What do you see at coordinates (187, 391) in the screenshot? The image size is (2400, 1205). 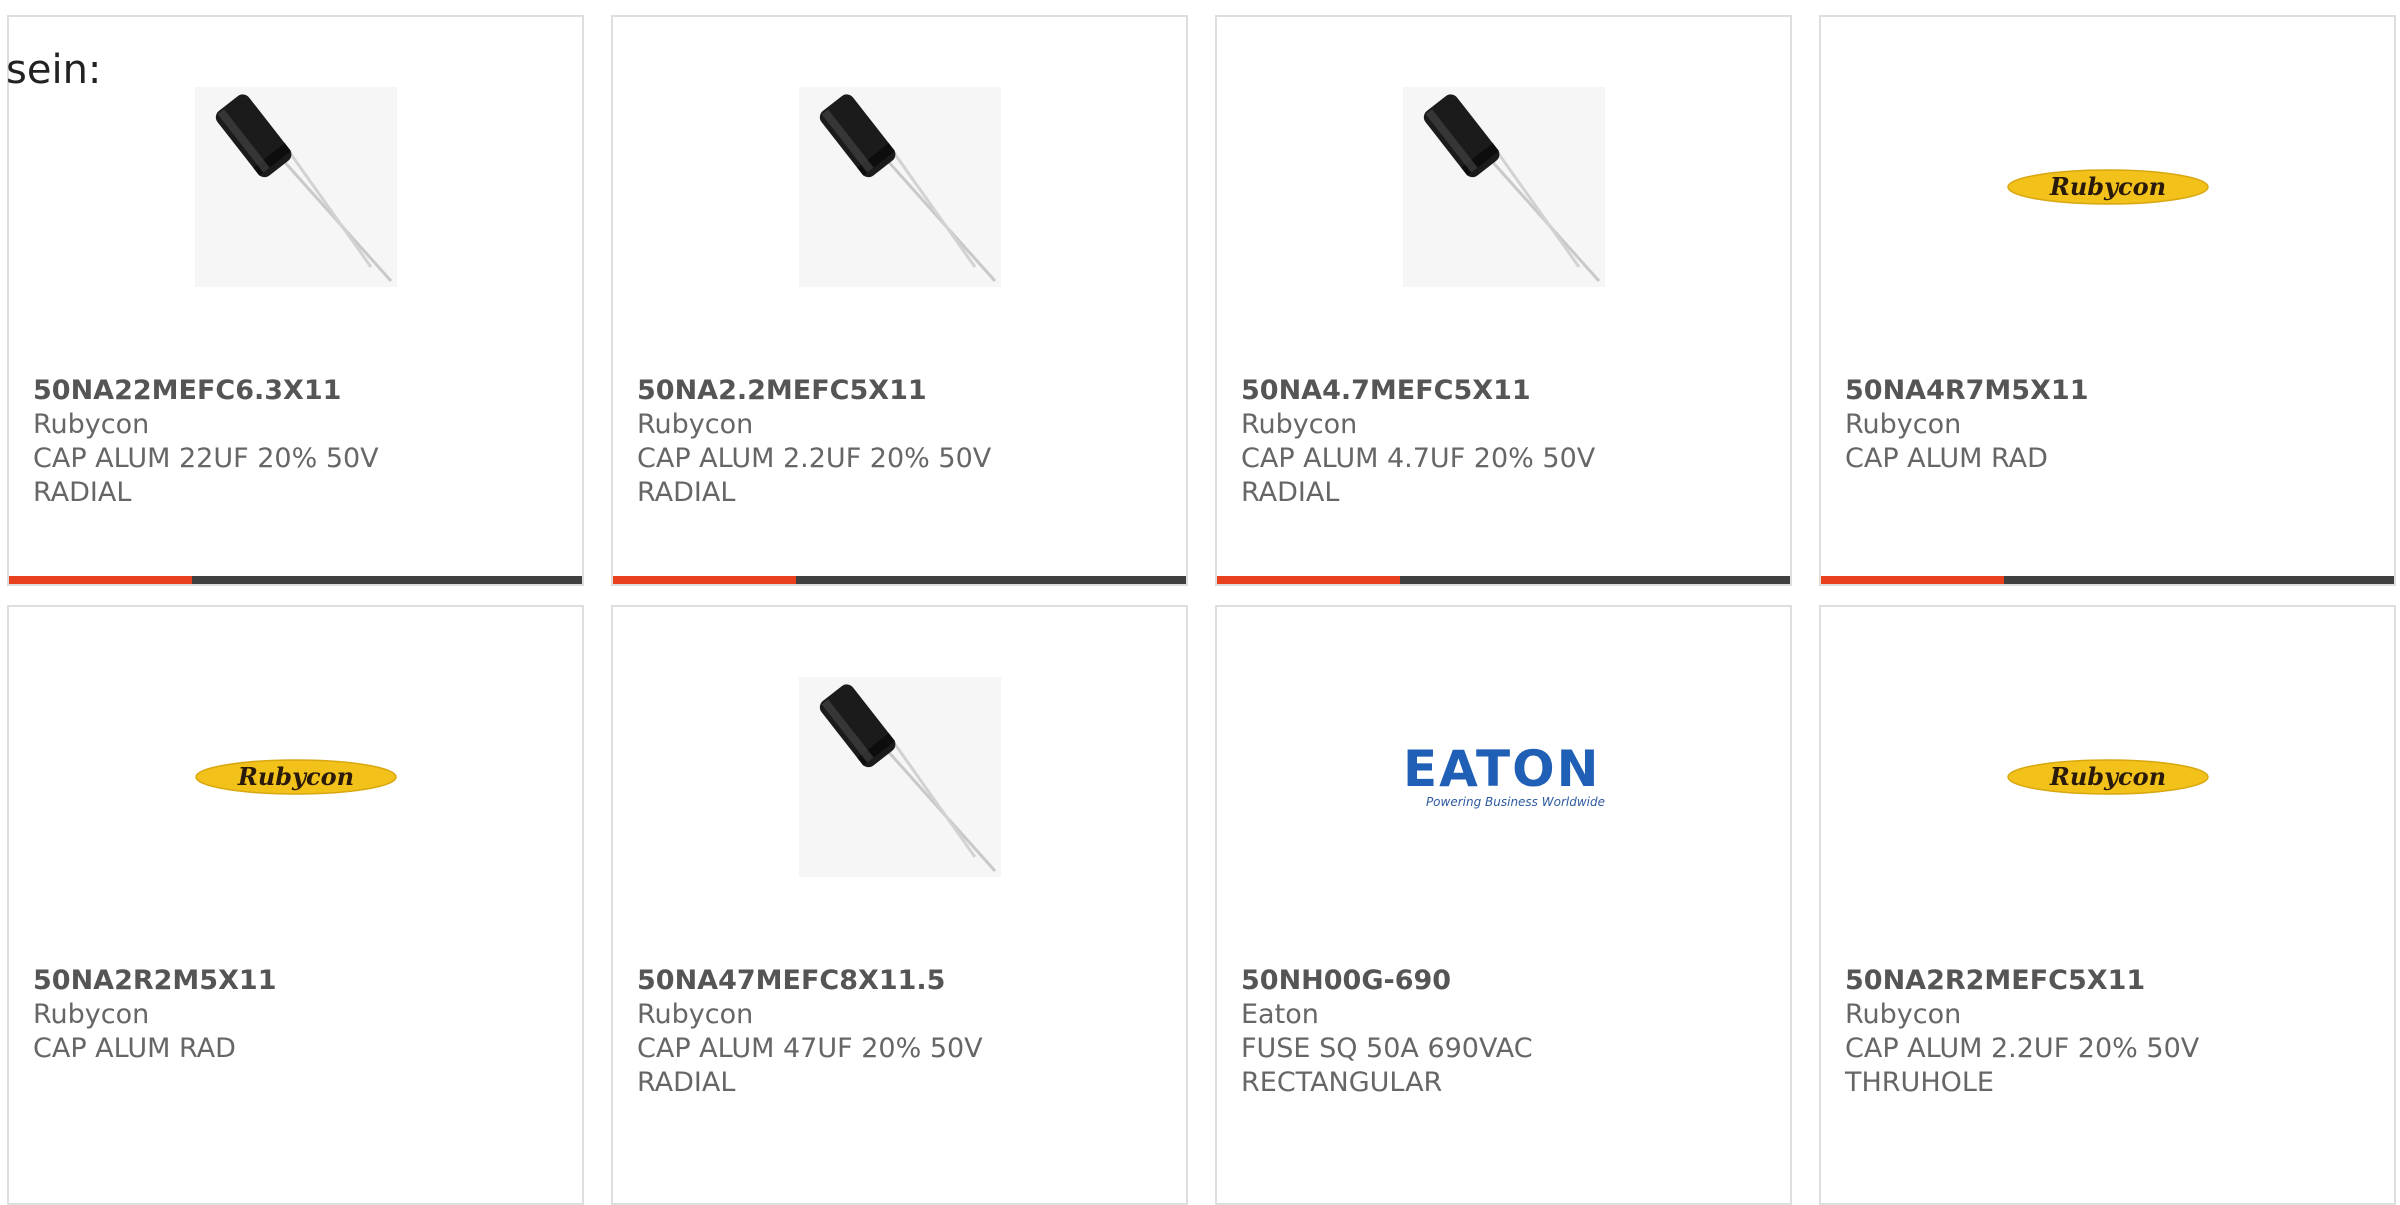 I see `part-number: 50NA22MEFC6.3X11` at bounding box center [187, 391].